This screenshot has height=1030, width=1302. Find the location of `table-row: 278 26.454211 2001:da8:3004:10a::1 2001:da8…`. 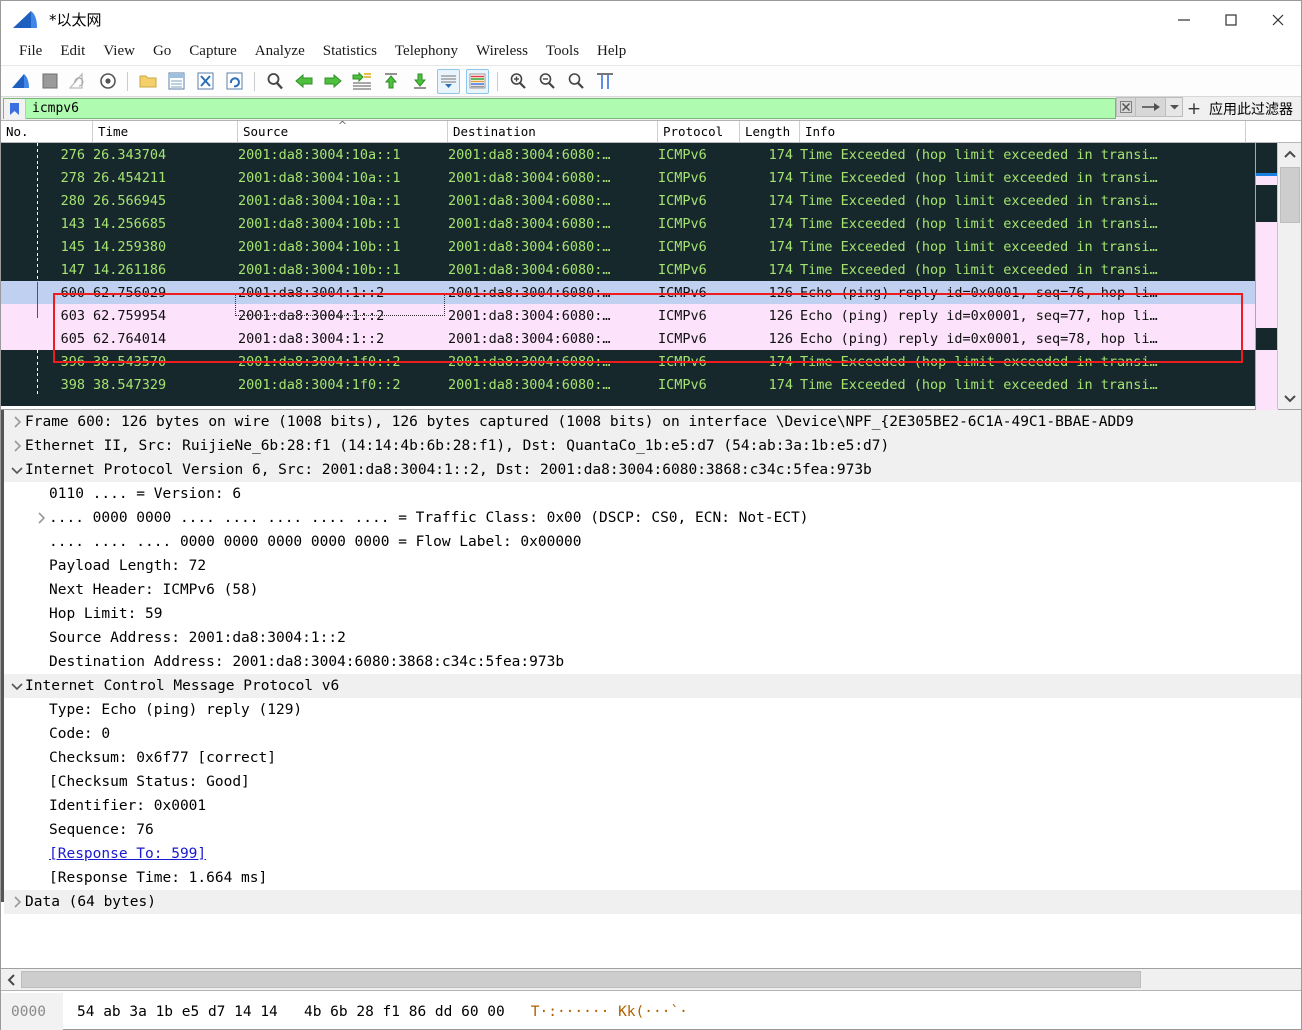

table-row: 278 26.454211 2001:da8:3004:10a::1 2001:da8… is located at coordinates (651, 177).